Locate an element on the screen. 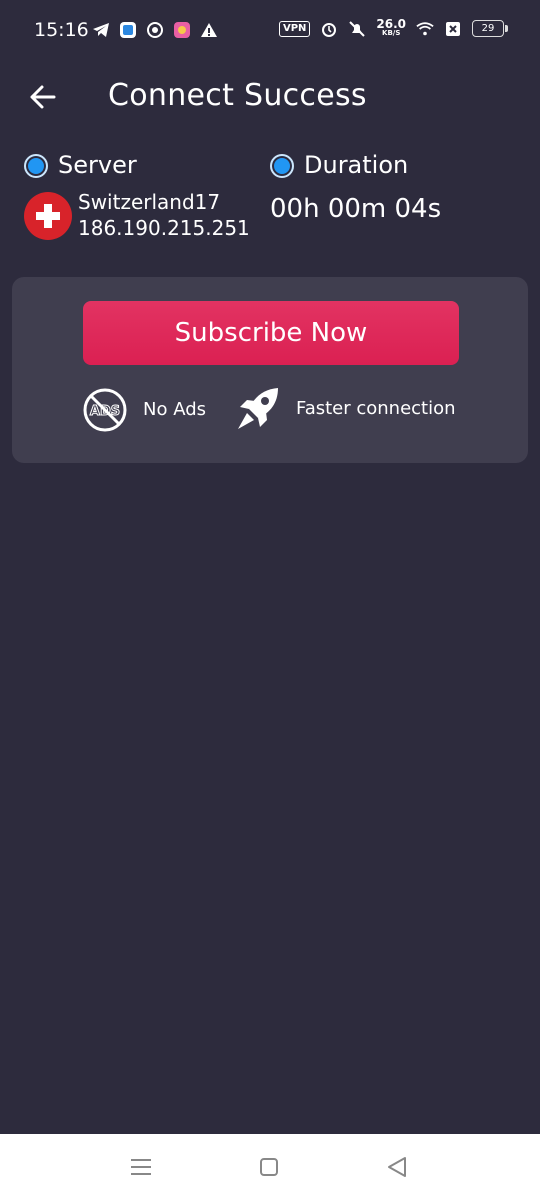 The image size is (540, 1200). status-bar: 15:16 VPN 26.0 KB/S 29 is located at coordinates (270, 31).